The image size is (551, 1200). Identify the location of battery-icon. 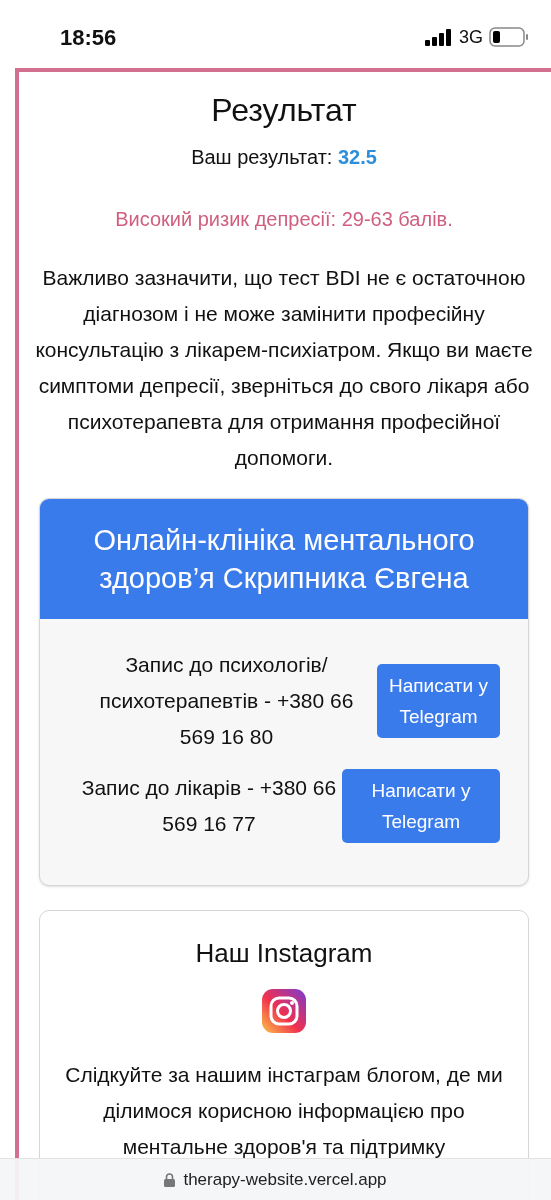
(509, 37).